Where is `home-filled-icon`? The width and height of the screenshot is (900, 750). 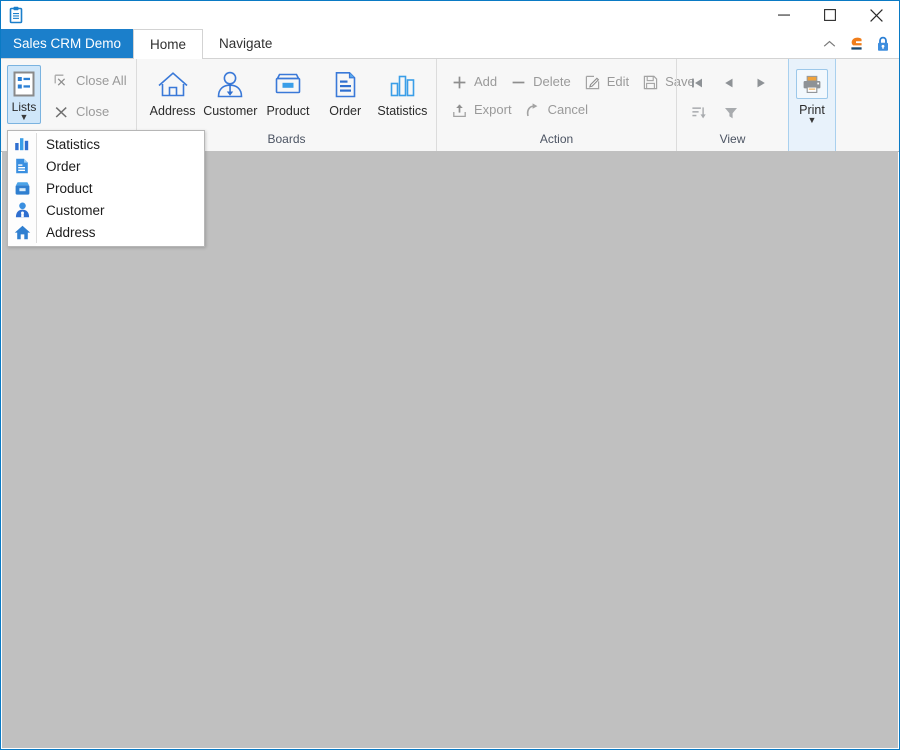 home-filled-icon is located at coordinates (22, 232).